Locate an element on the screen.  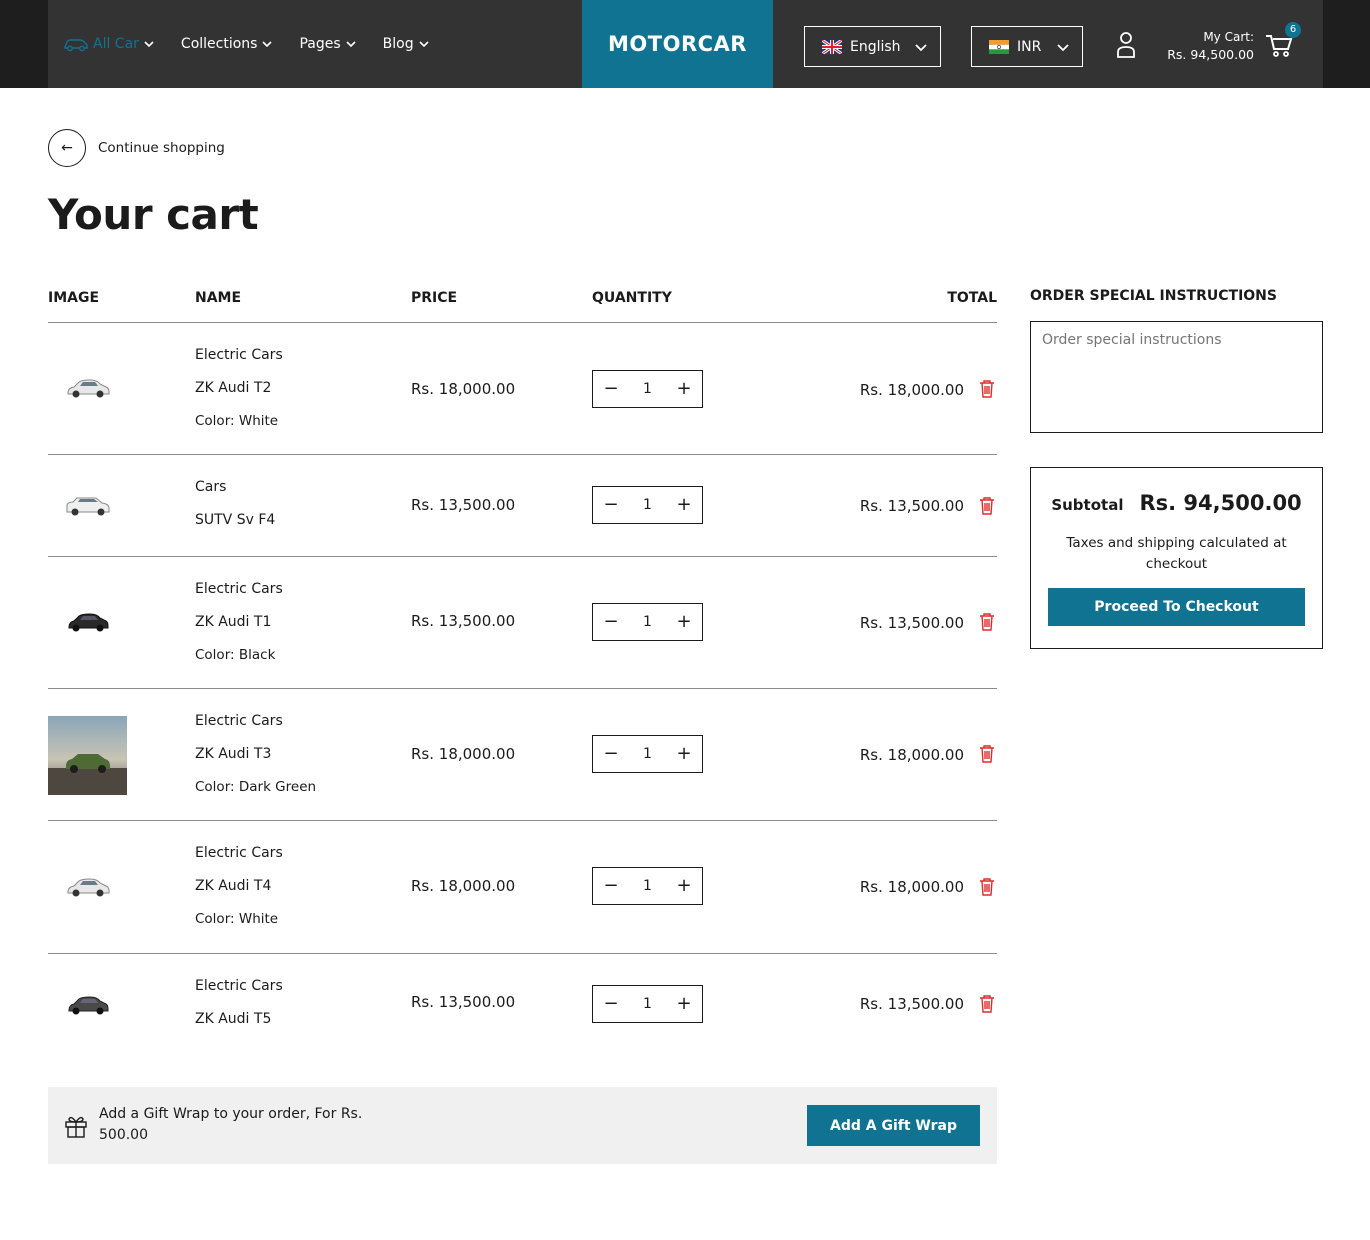
nav-label: Collections is located at coordinates (219, 44).